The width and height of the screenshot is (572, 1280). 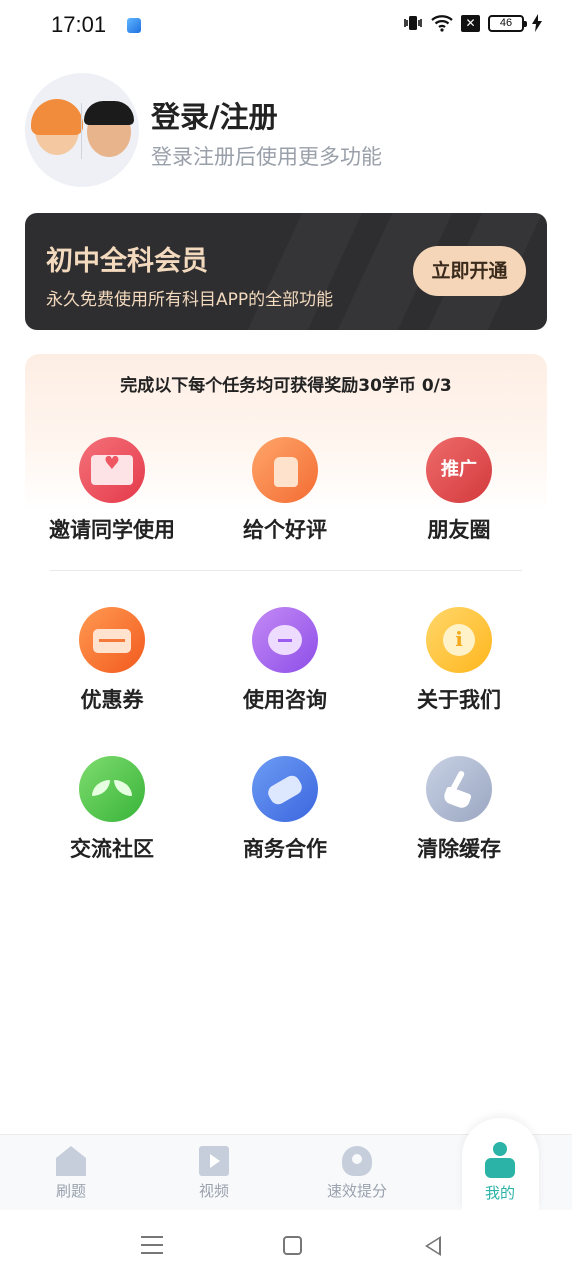 I want to click on profile-icon, so click(x=500, y=1160).